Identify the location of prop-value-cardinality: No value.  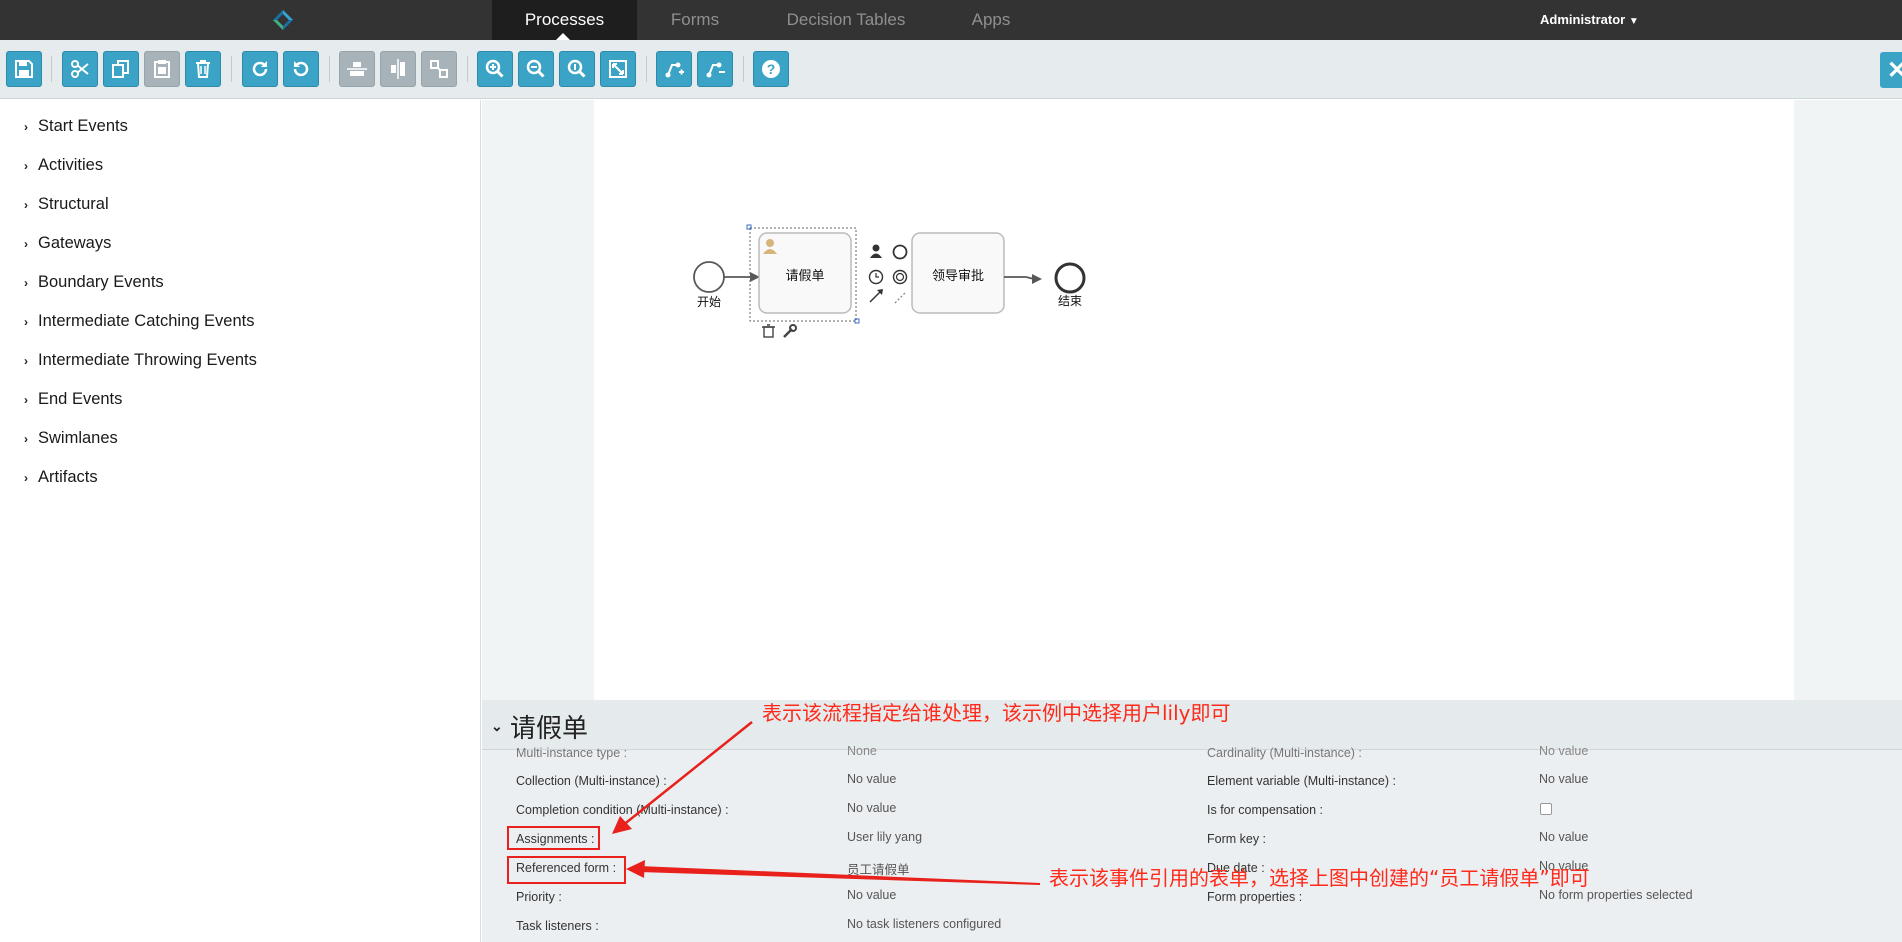
(1563, 751).